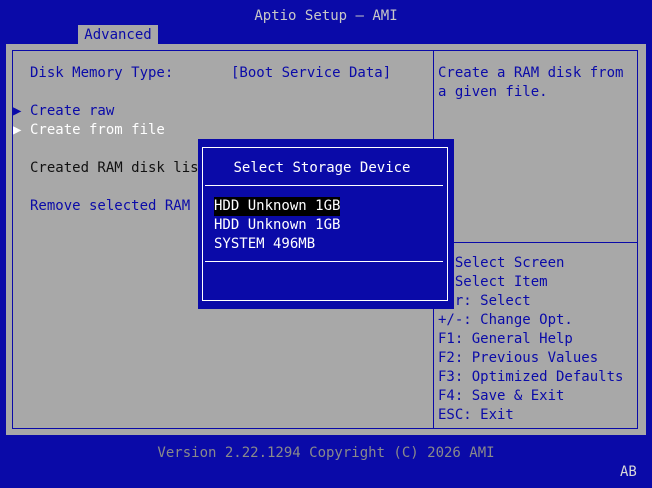  I want to click on tab-advanced: Advanced, so click(118, 34).